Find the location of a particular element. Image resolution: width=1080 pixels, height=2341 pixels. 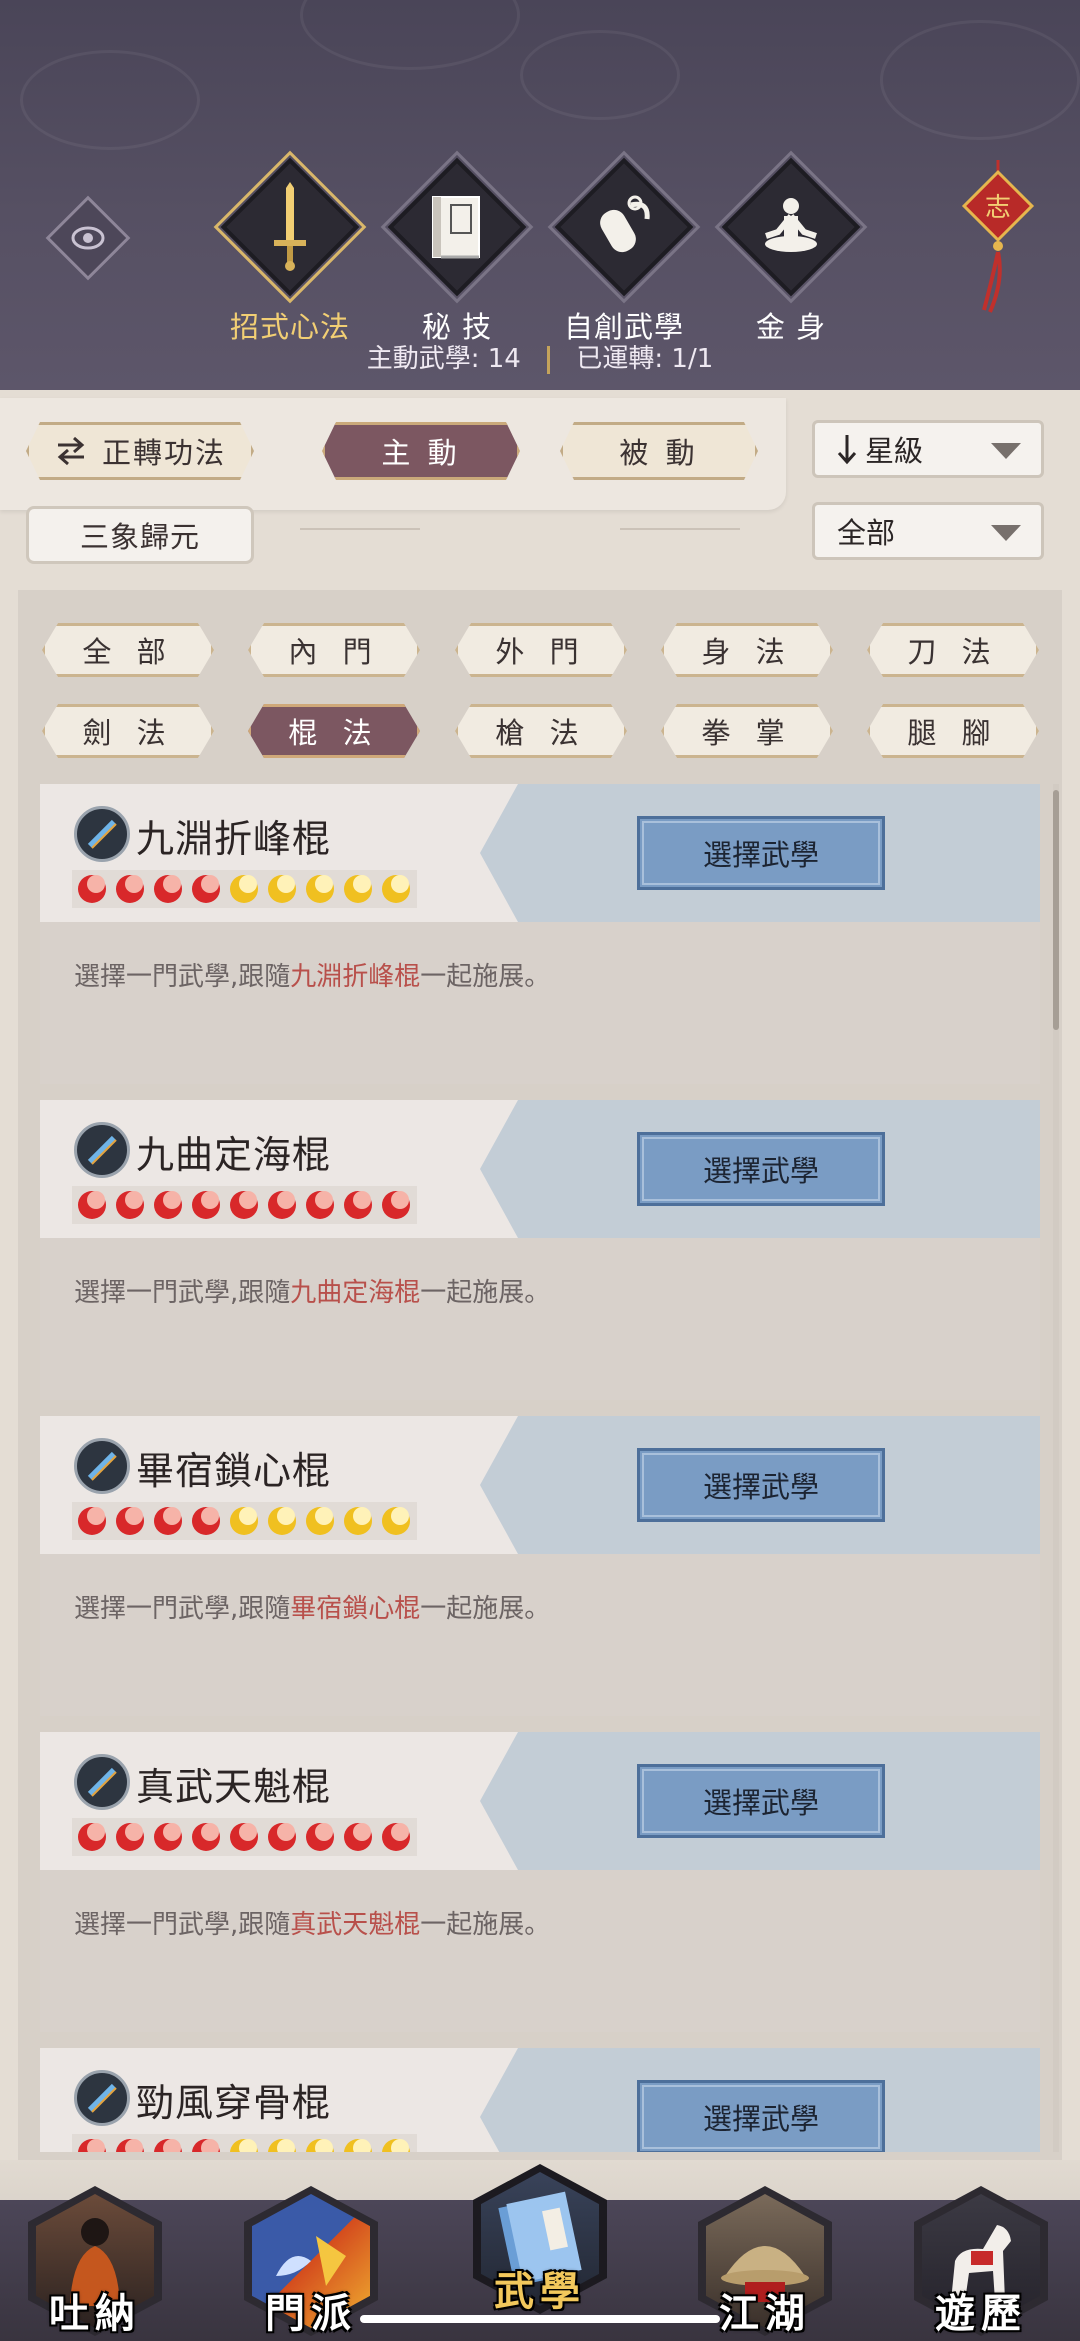

stats-bar: 主動武學: 14 已運轉: 1/1 is located at coordinates (540, 356).